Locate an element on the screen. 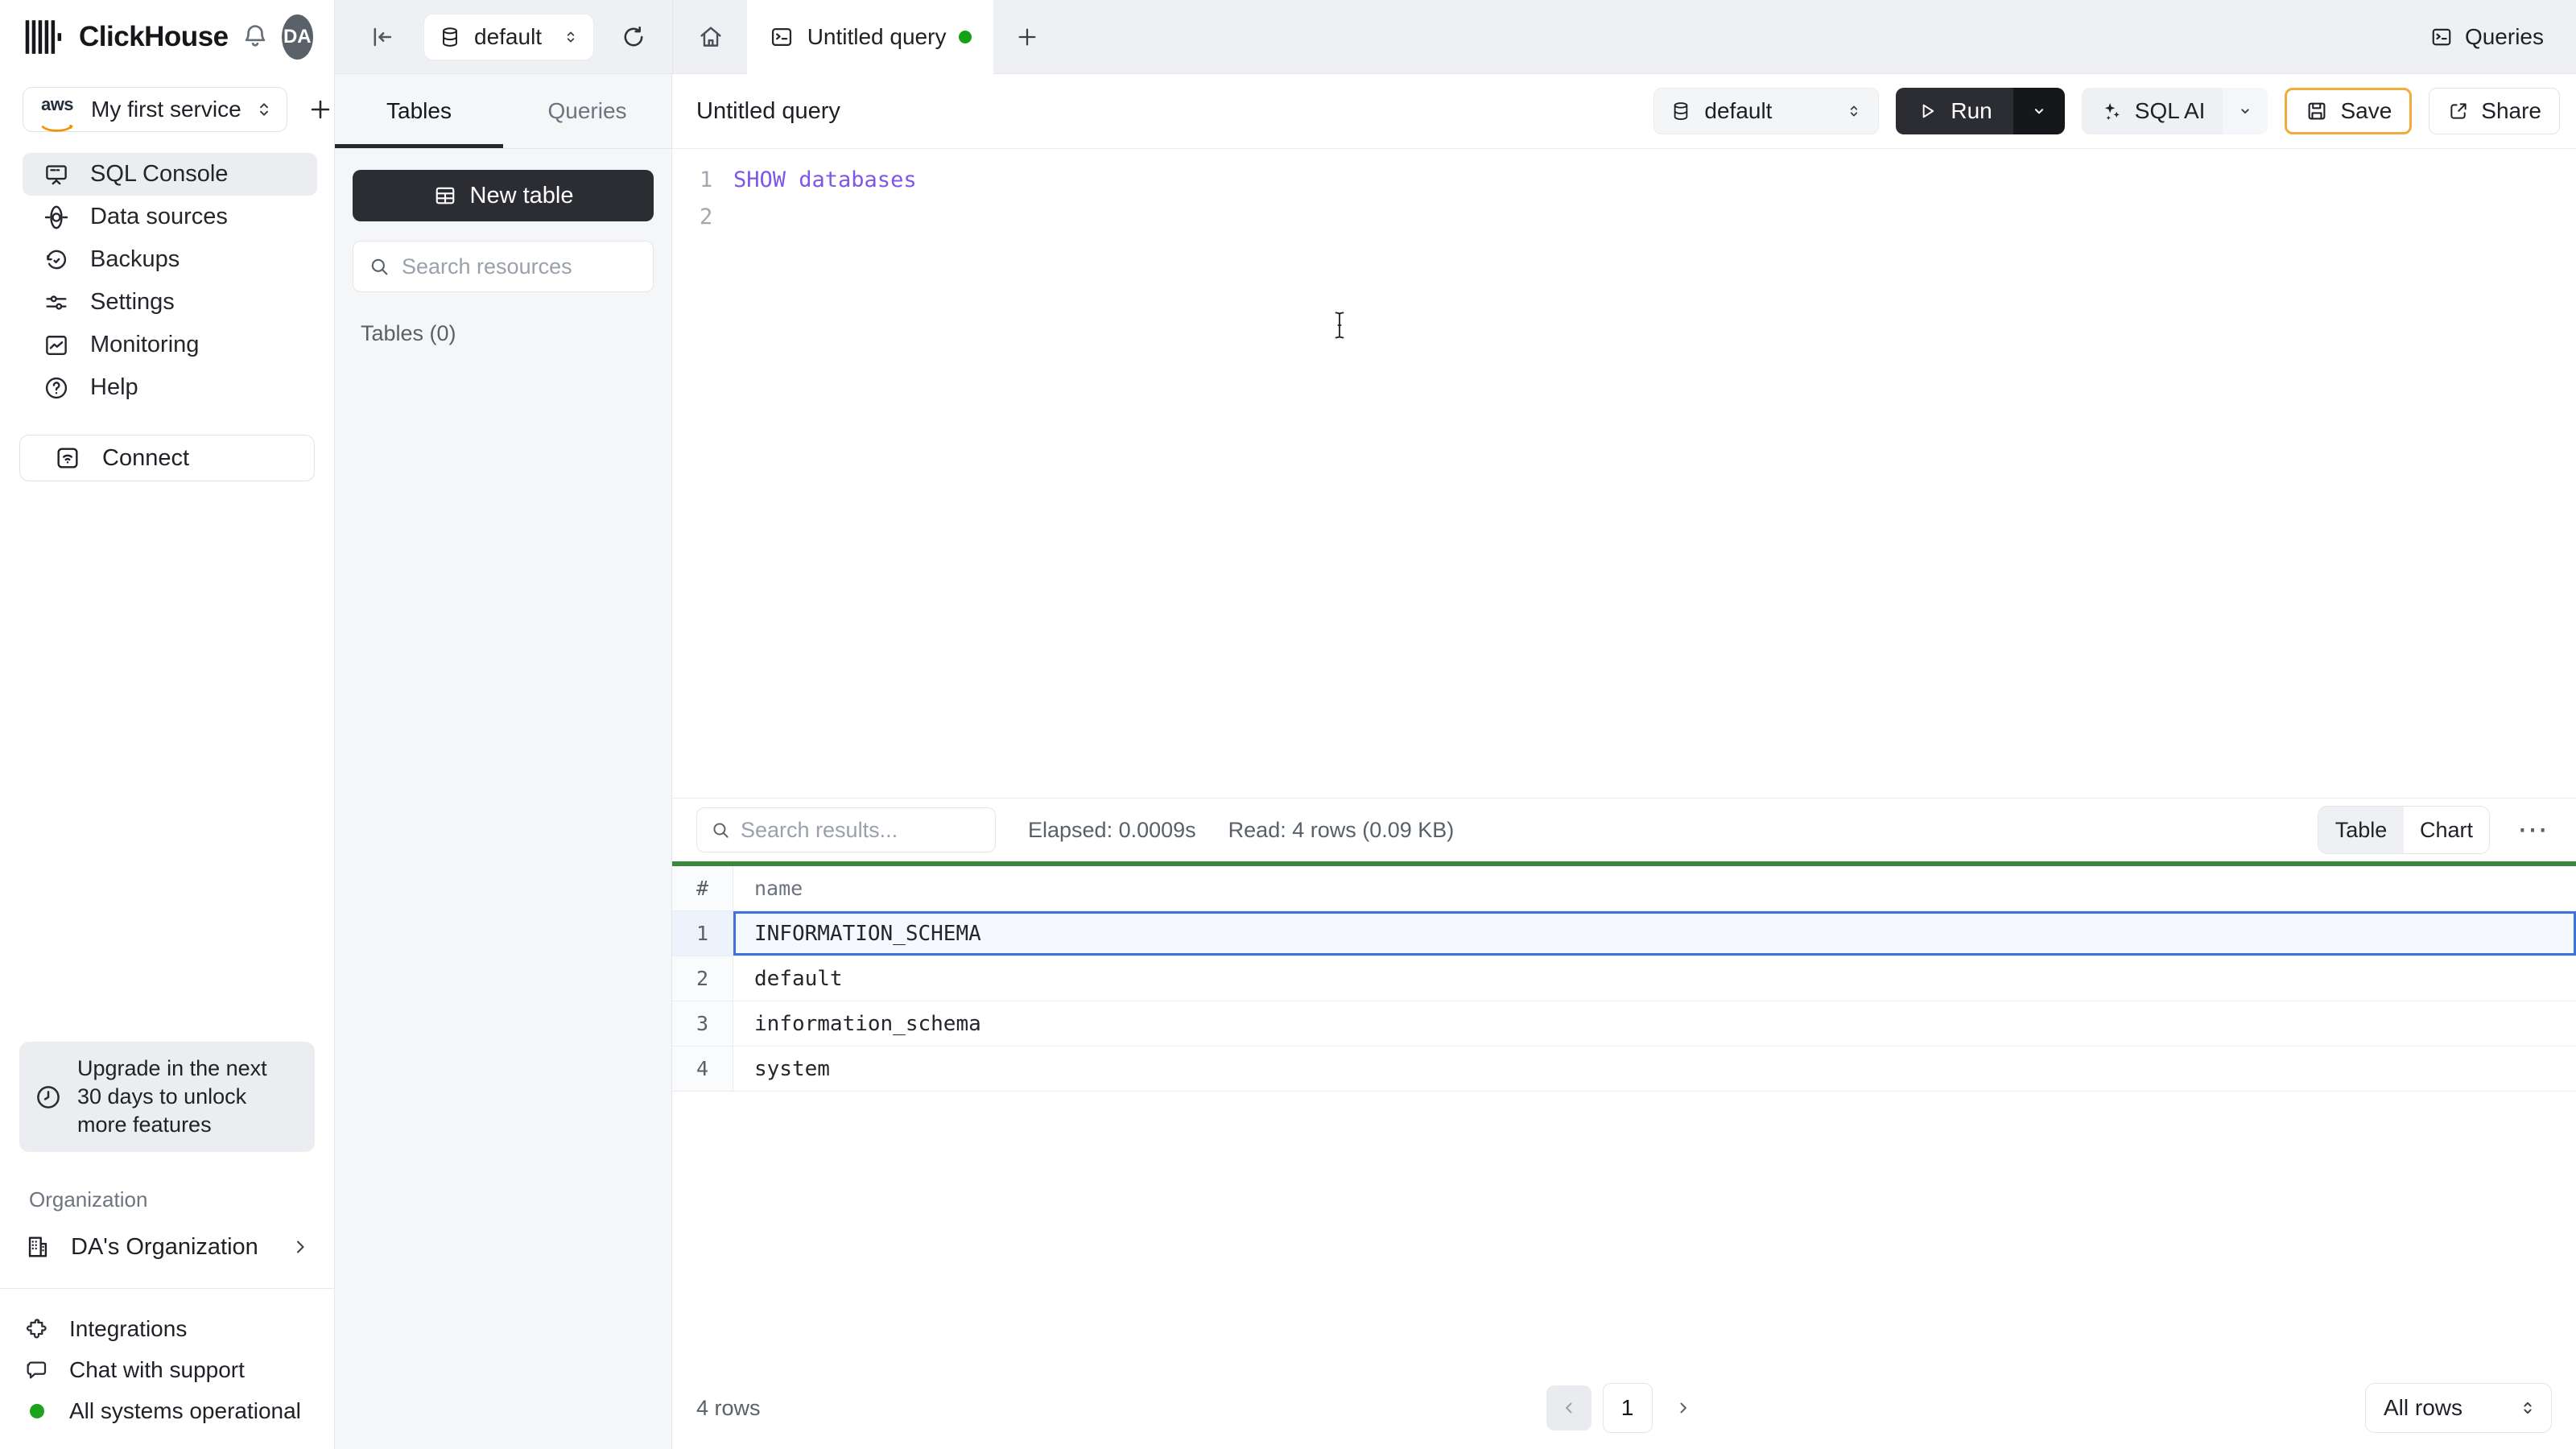 The width and height of the screenshot is (2576, 1449). sql-ai-label: SQL AI is located at coordinates (2170, 111).